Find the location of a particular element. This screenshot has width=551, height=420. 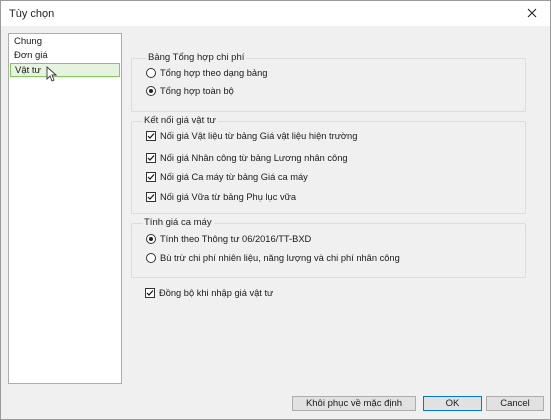

summary-option-table-label: Tổng hợp theo dạng bảng is located at coordinates (214, 72).